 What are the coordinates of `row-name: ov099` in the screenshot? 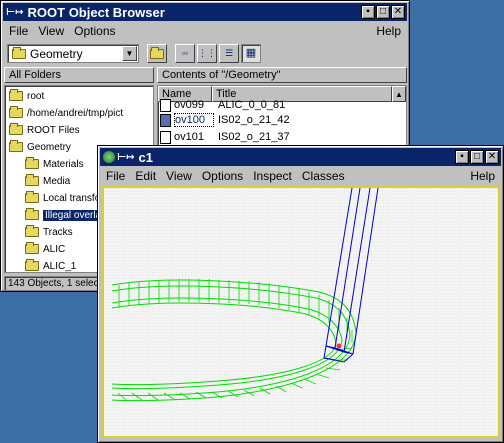 It's located at (189, 105).